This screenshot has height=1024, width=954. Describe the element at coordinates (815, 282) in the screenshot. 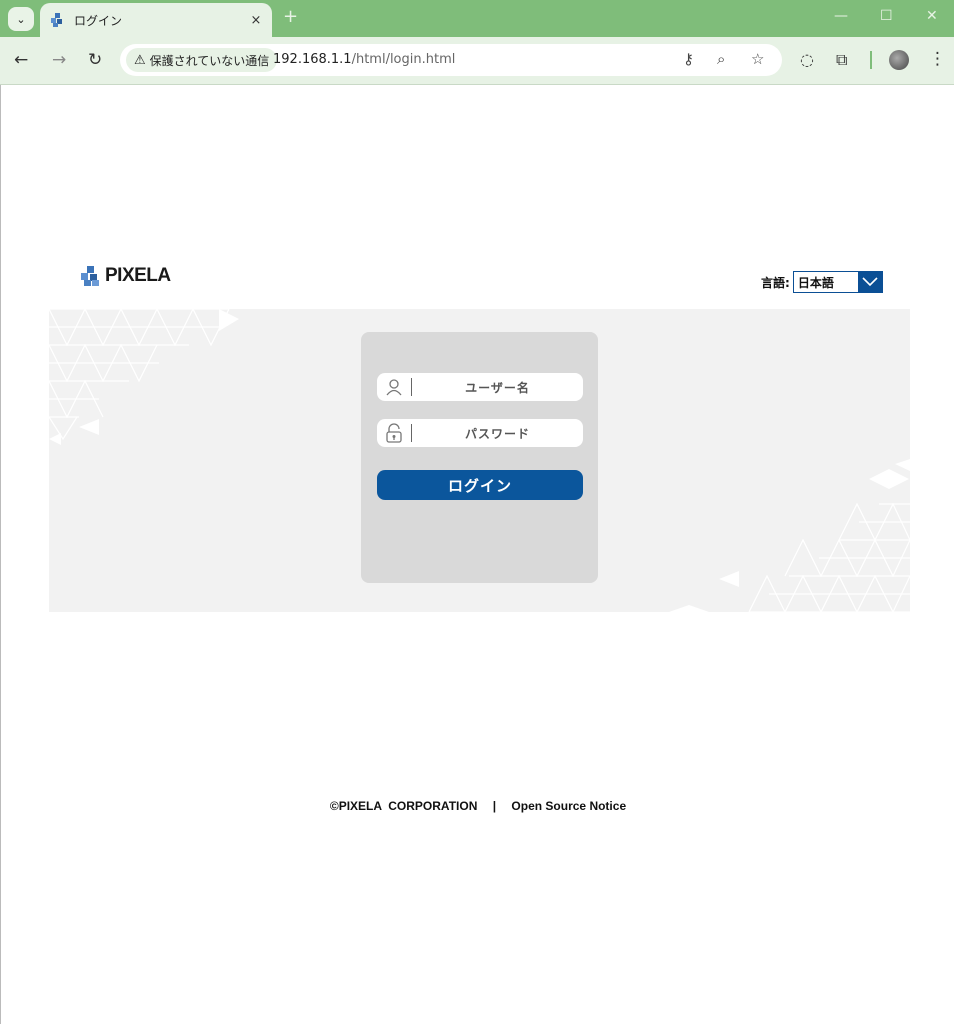

I see `language-selected-value: 日本語` at that location.